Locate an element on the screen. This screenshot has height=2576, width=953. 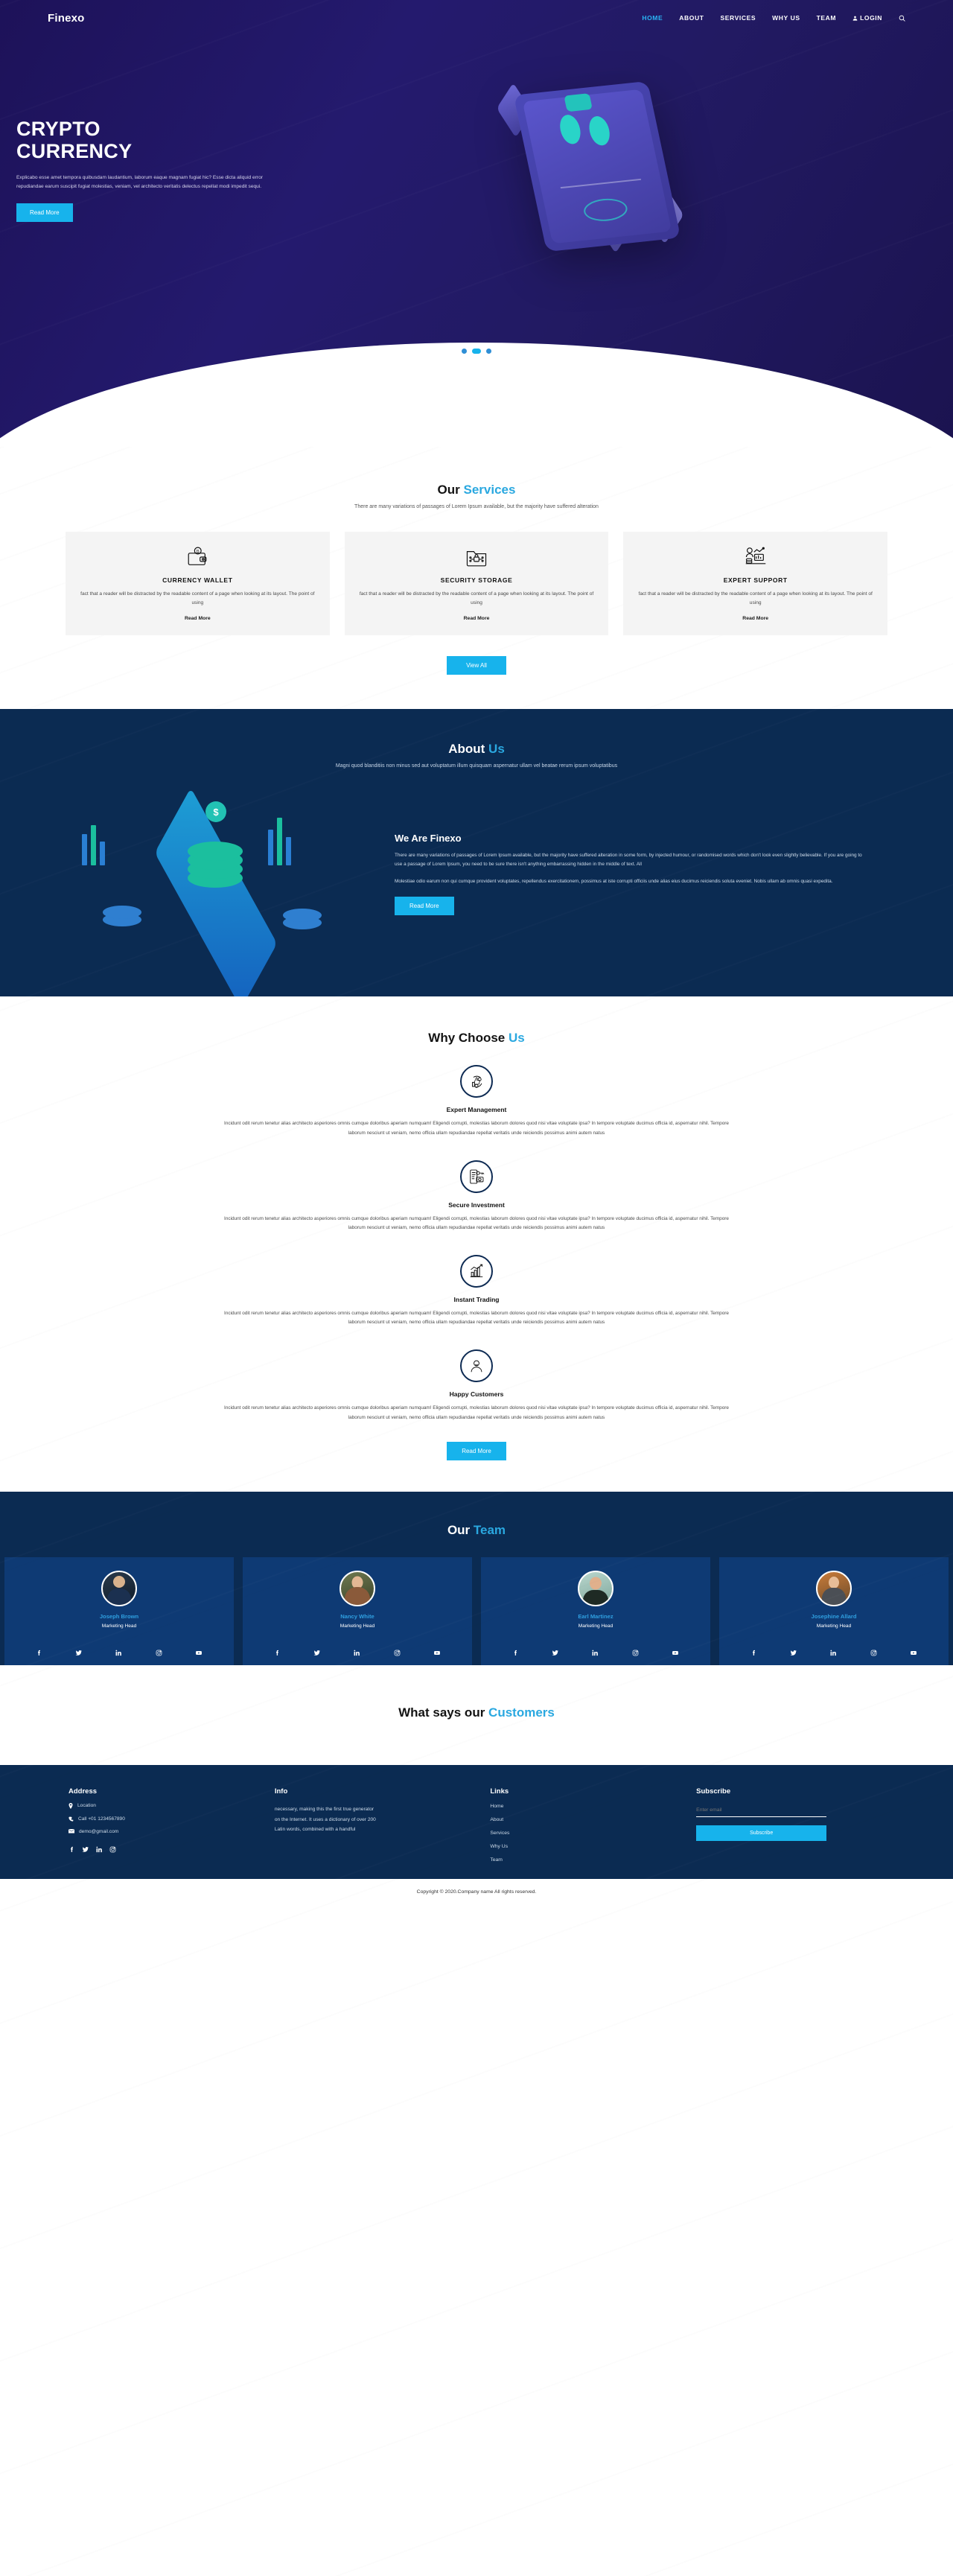
nav-links: HOME ABOUT SERVICES WHY US TEAM LOGIN is located at coordinates (773, 18).